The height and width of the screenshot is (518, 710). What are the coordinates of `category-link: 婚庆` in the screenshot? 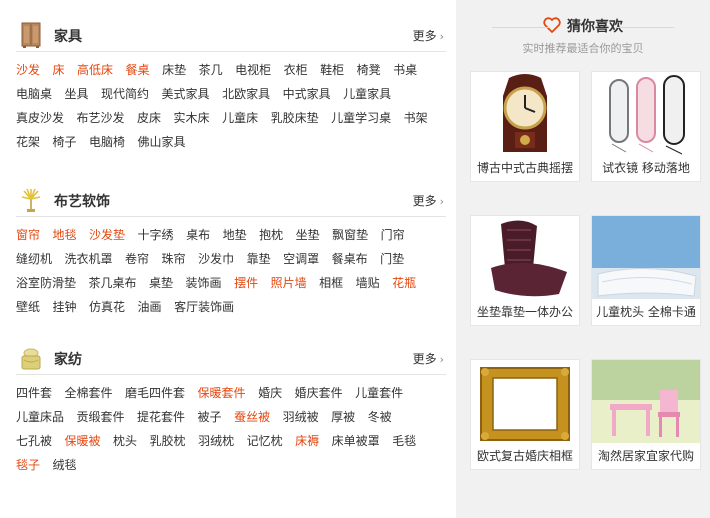 It's located at (270, 393).